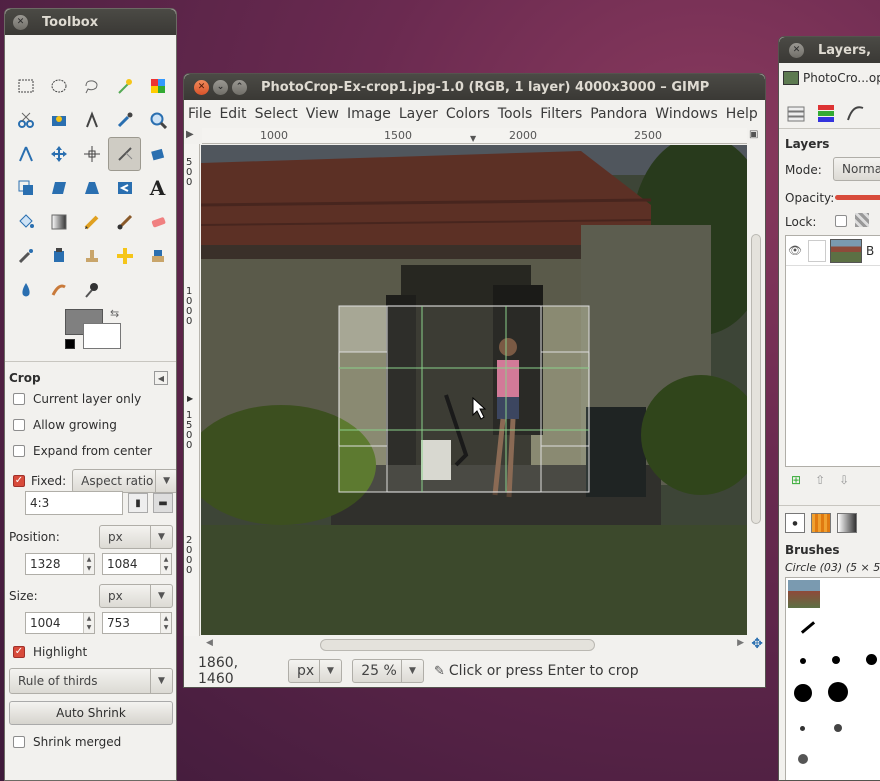  Describe the element at coordinates (518, 114) in the screenshot. I see `menu-tools: Tools` at that location.